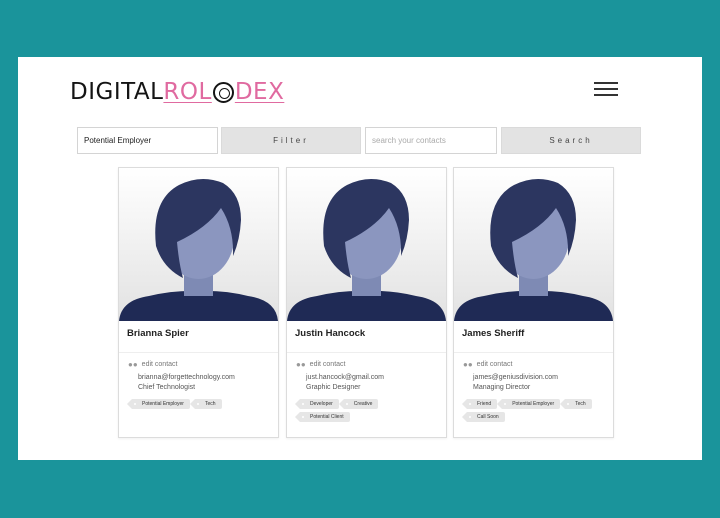 The image size is (720, 518). I want to click on filter-button: Filter, so click(291, 140).